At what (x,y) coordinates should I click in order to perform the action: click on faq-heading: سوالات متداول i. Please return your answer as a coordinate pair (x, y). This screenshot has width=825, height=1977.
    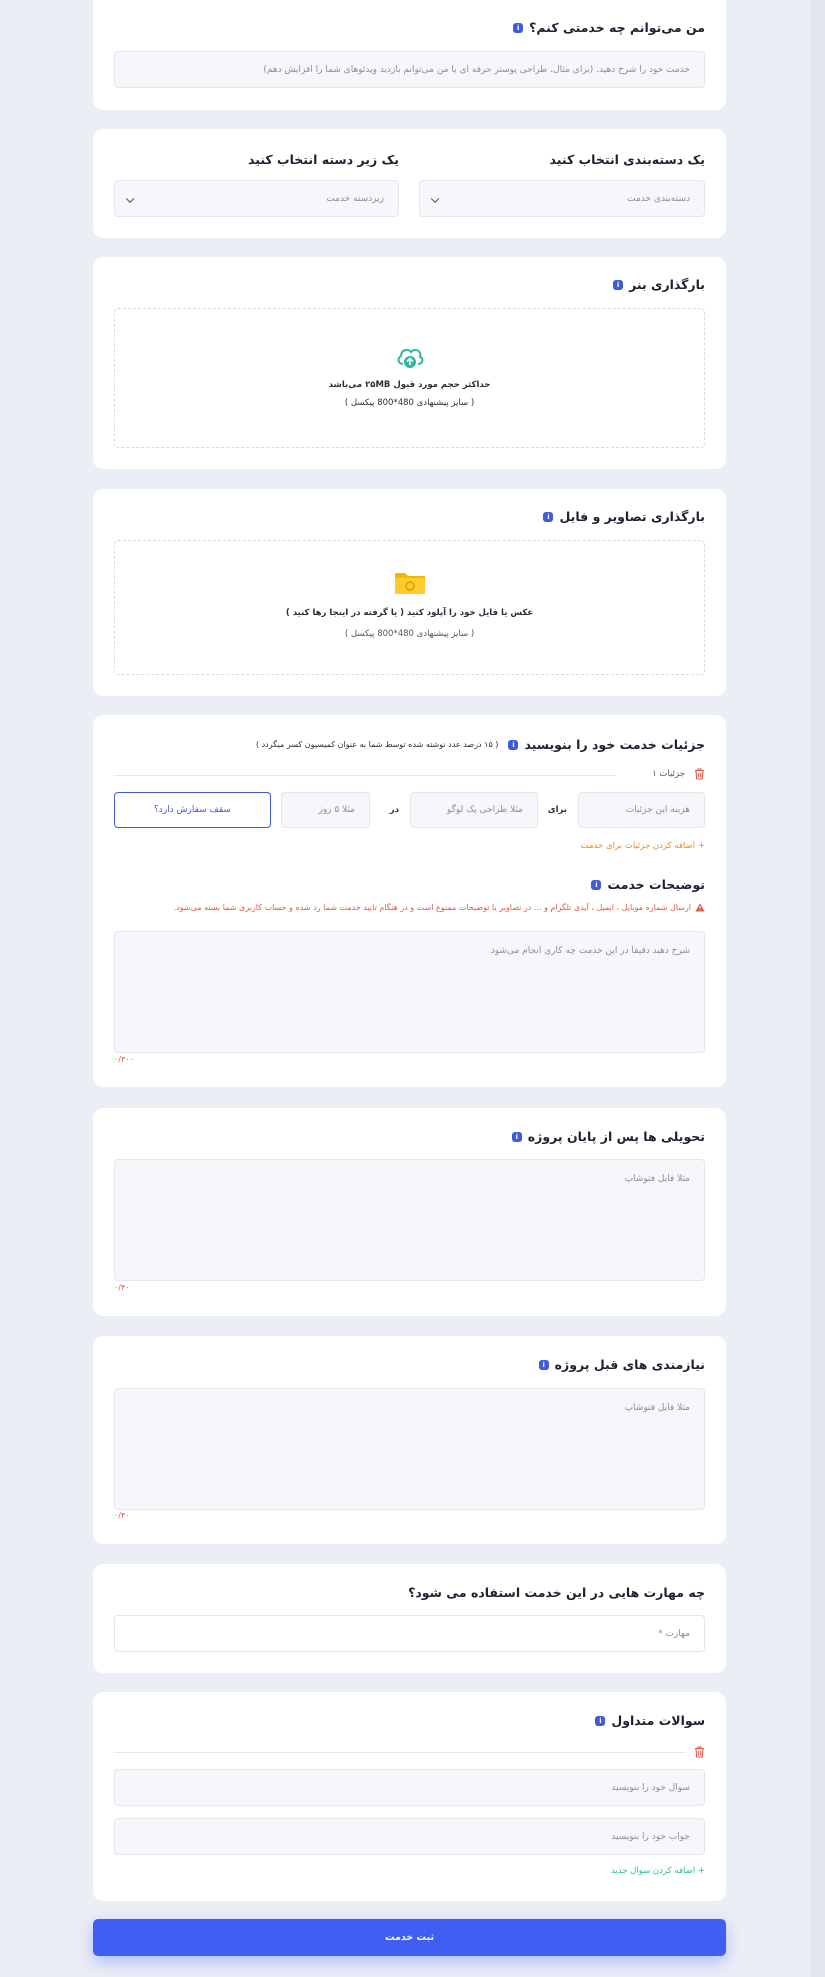
    Looking at the image, I should click on (650, 1720).